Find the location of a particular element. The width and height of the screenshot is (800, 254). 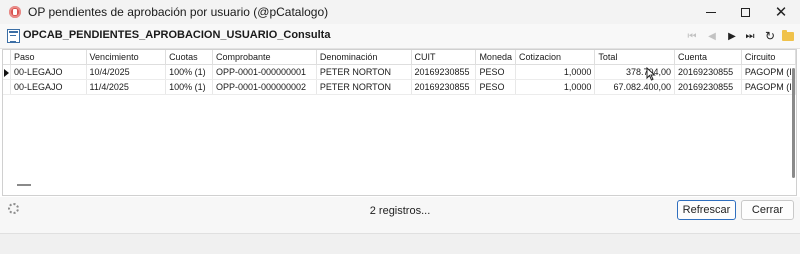

form-footer: 2 registros... Refrescar Cerrar is located at coordinates (400, 215).